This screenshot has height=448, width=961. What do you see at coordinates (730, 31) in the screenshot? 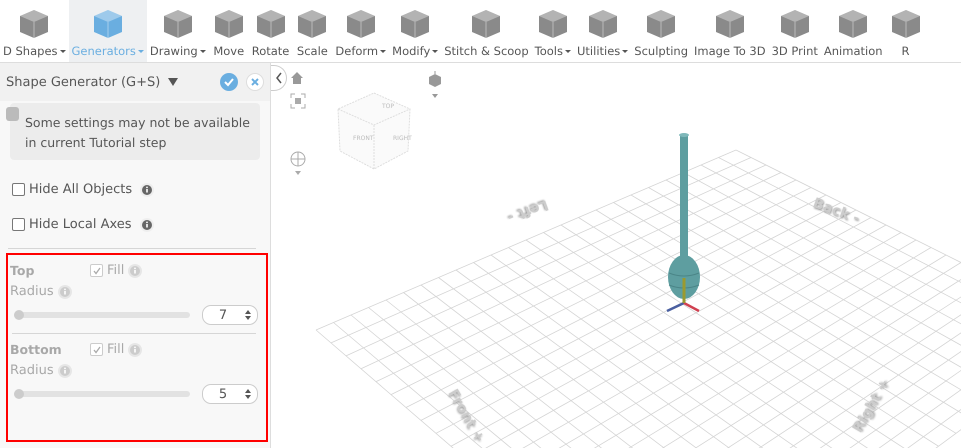
I see `toolbar-button: Image To 3D` at bounding box center [730, 31].